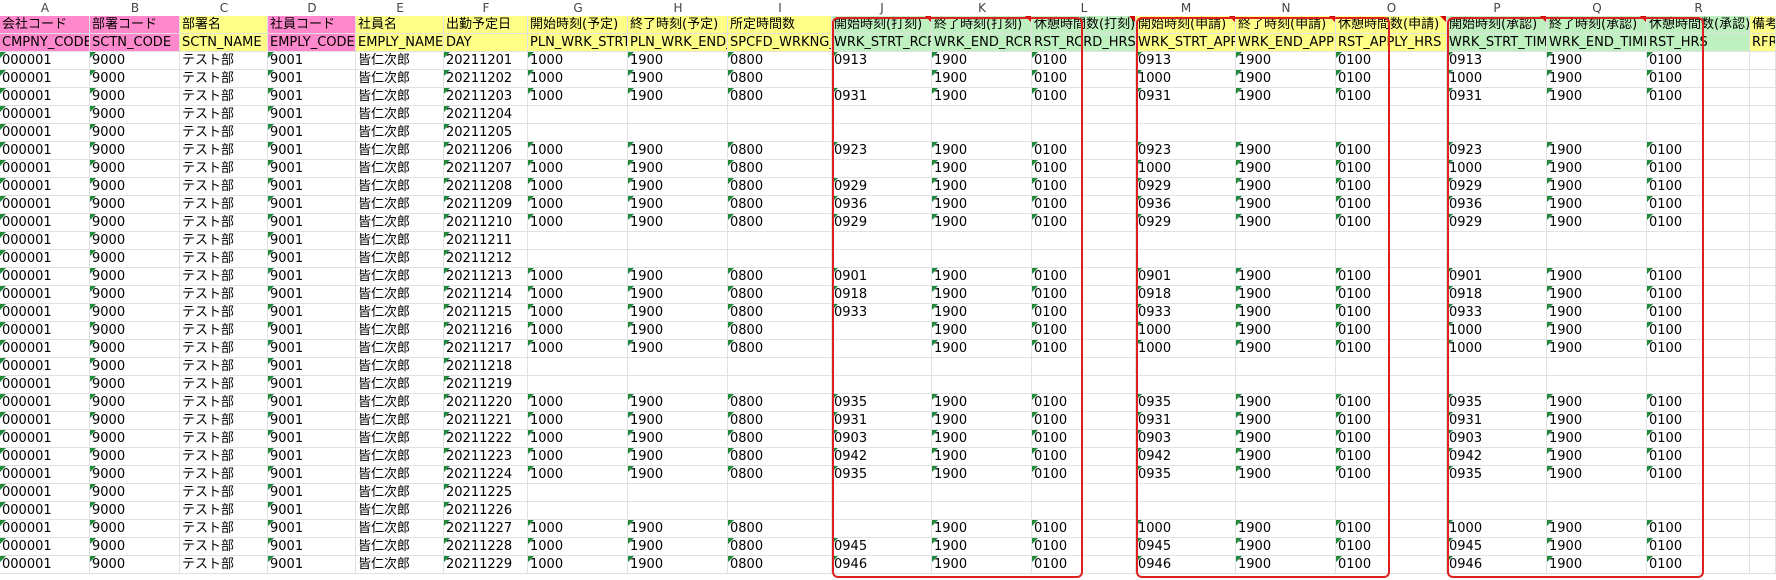 Image resolution: width=1776 pixels, height=580 pixels. I want to click on table-cell: 20211222, so click(486, 439).